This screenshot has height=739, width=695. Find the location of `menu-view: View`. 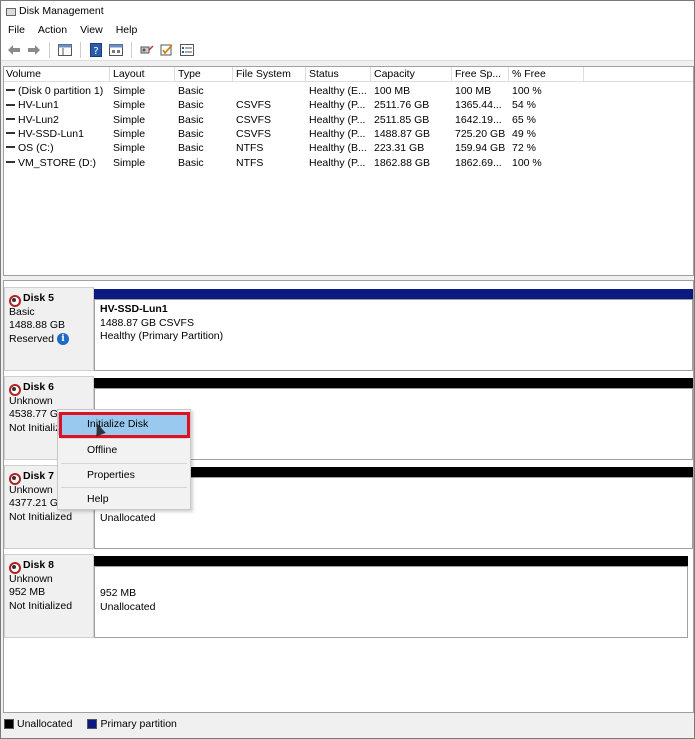

menu-view: View is located at coordinates (94, 30).